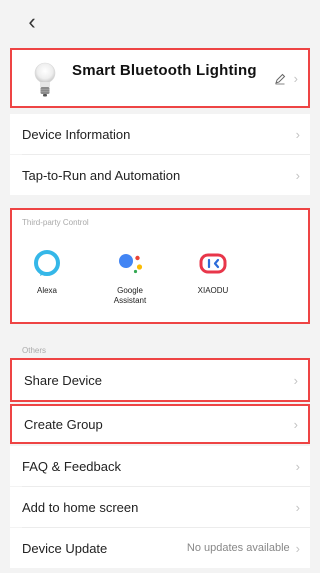  What do you see at coordinates (160, 507) in the screenshot?
I see `row-add-to-home-screen: Add to home screen ›` at bounding box center [160, 507].